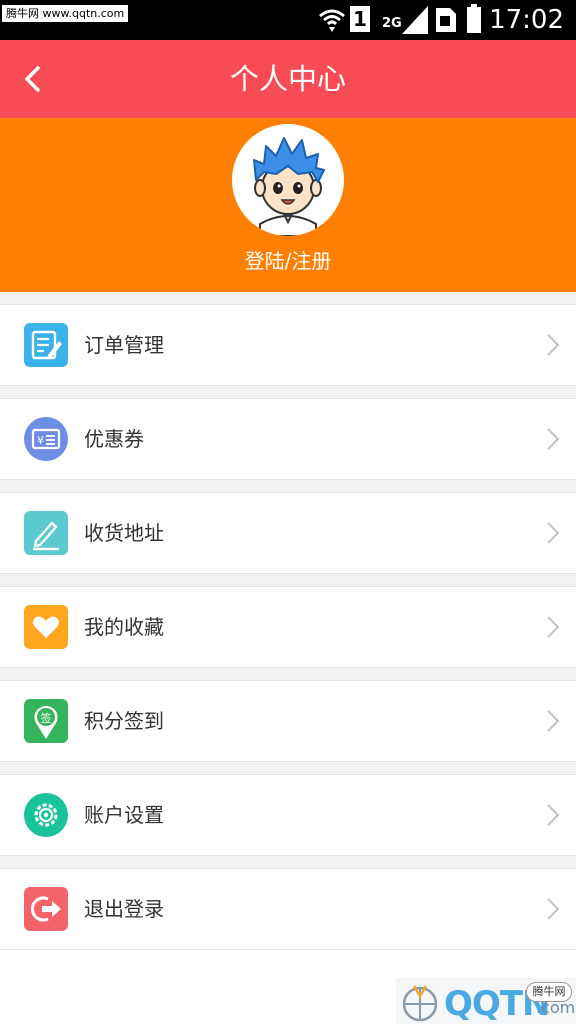  What do you see at coordinates (46, 627) in the screenshot?
I see `heart-icon` at bounding box center [46, 627].